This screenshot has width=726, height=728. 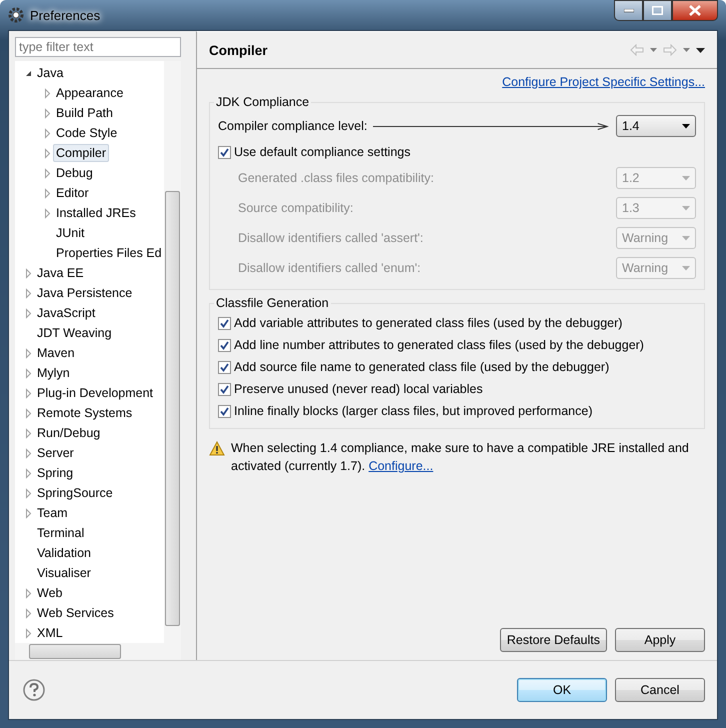 I want to click on tree-item: Properties Files Ed, so click(x=108, y=253).